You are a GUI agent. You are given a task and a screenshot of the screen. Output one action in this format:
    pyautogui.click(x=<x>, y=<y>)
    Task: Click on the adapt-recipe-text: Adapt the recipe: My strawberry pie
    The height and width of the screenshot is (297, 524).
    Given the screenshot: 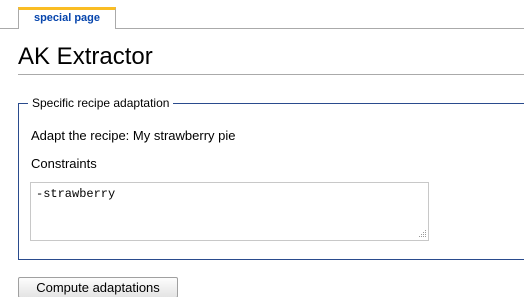 What is the action you would take?
    pyautogui.click(x=133, y=136)
    